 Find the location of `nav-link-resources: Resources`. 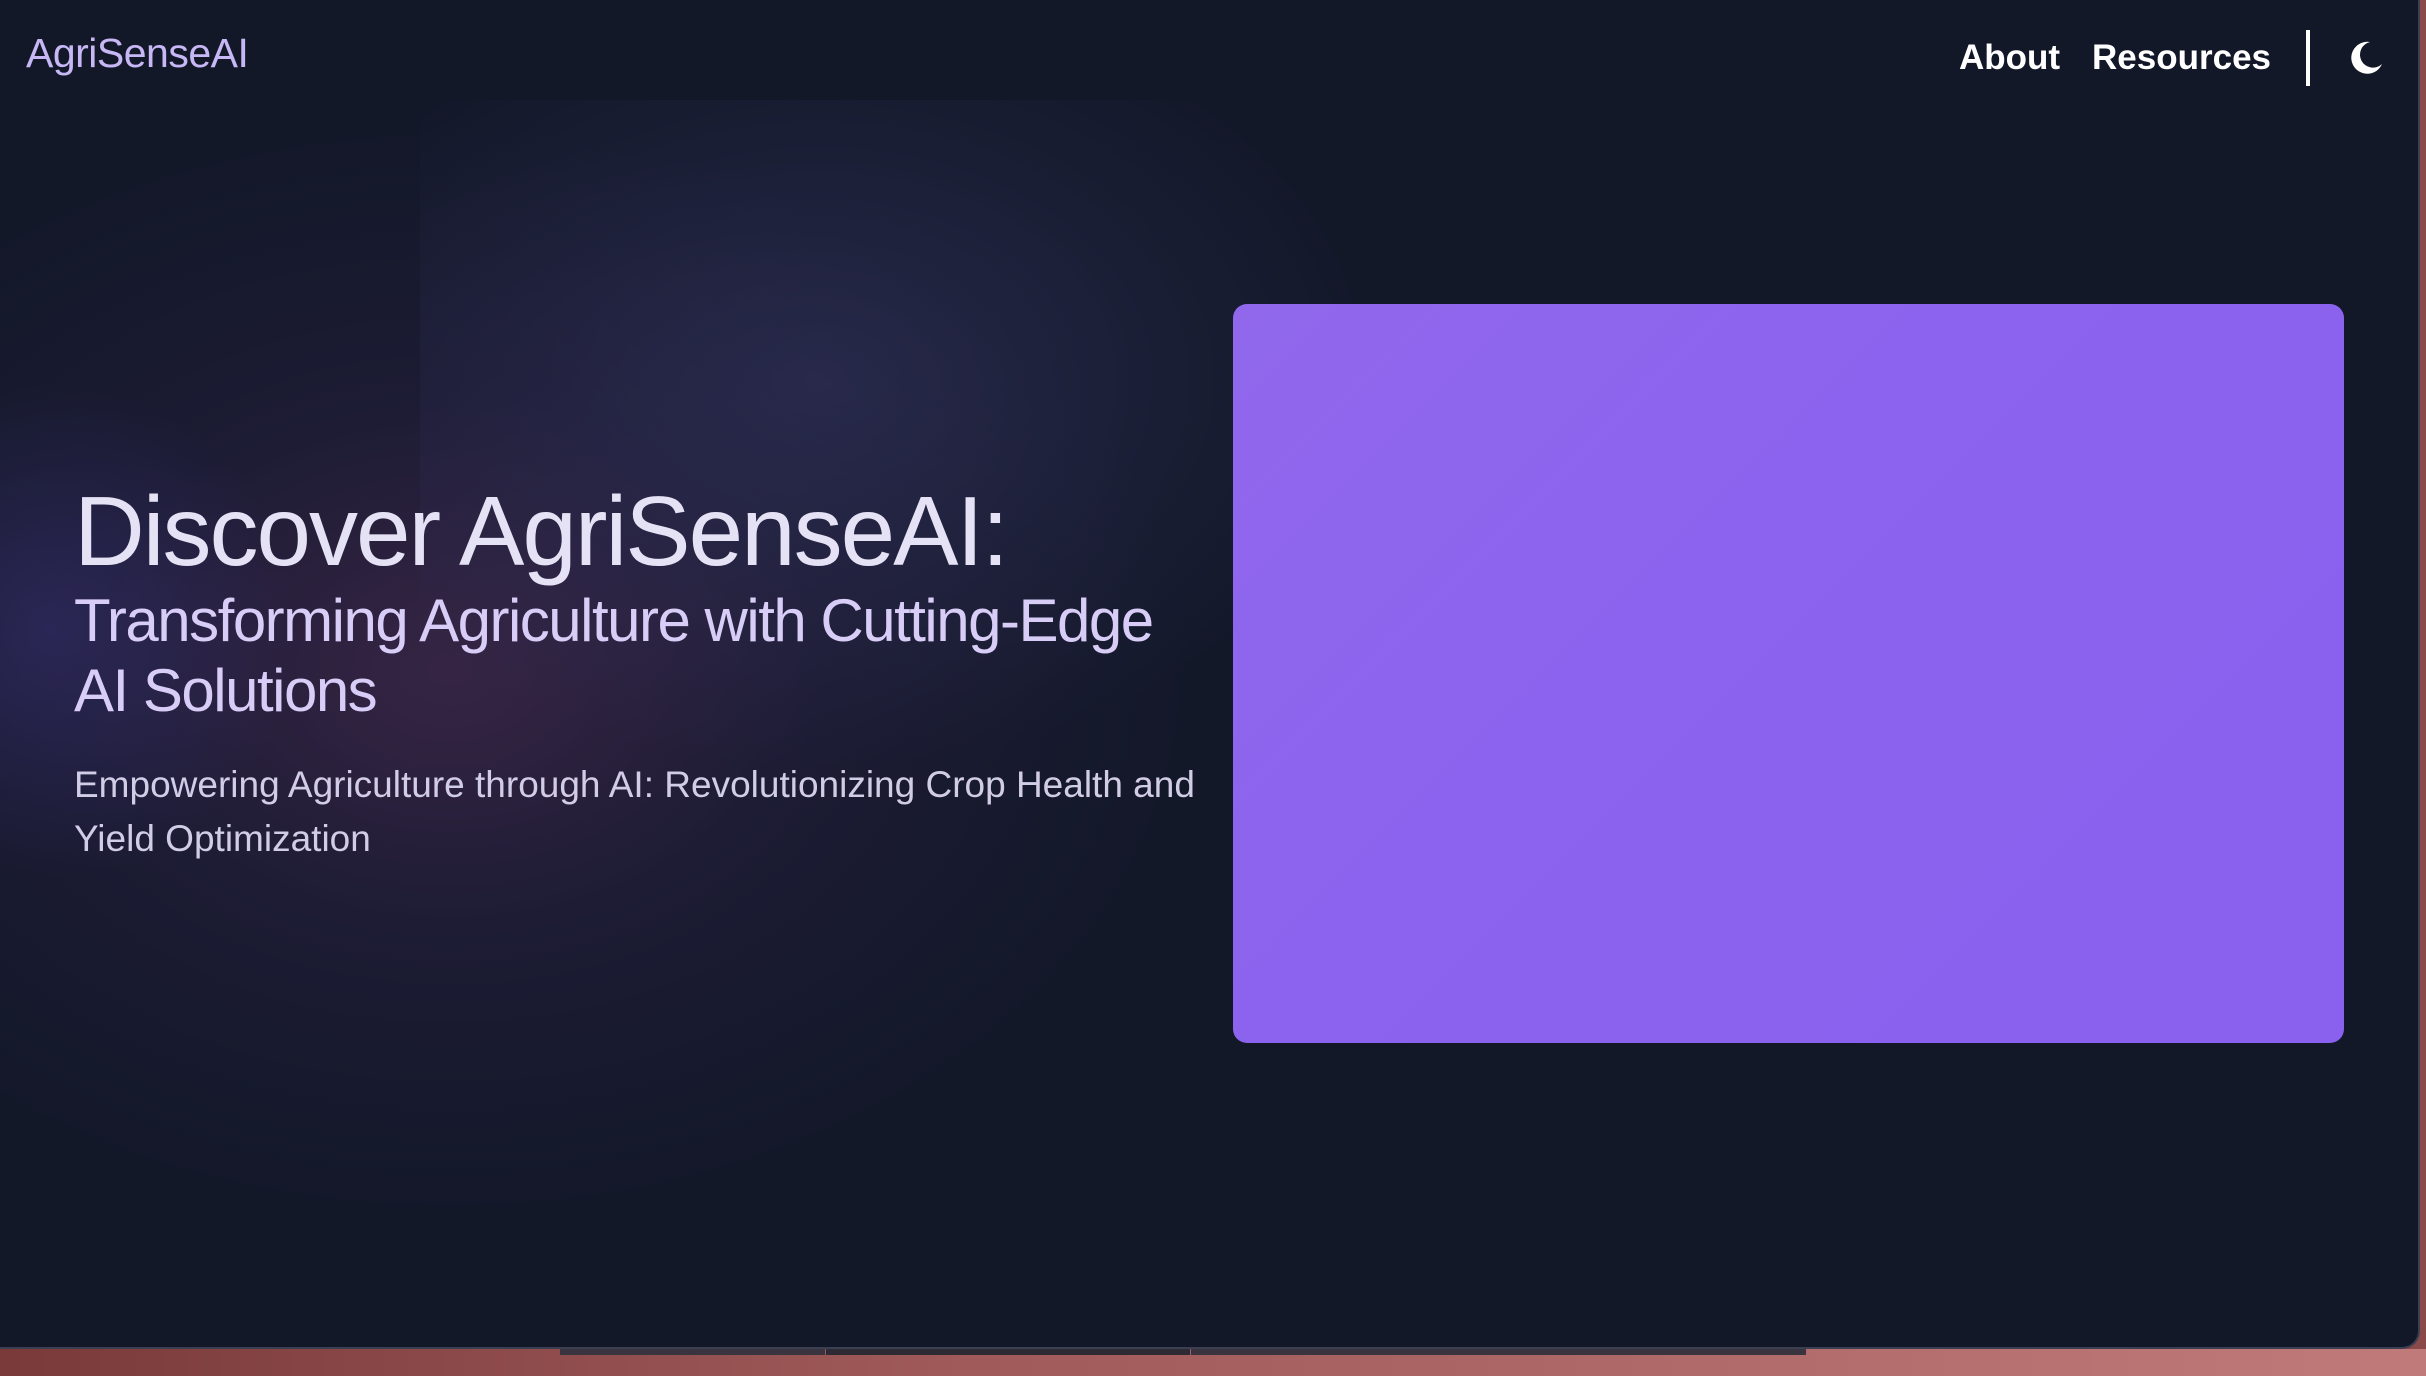

nav-link-resources: Resources is located at coordinates (2181, 58).